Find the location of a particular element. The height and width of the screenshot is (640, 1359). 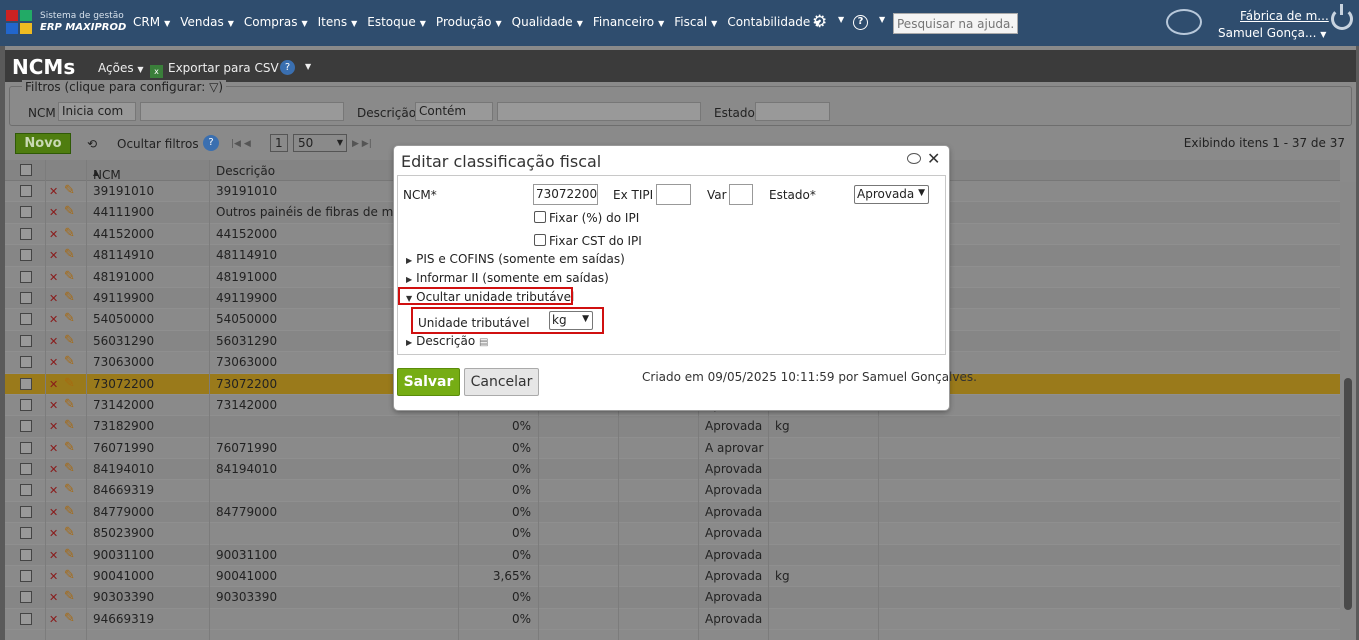

var-input is located at coordinates (741, 194).